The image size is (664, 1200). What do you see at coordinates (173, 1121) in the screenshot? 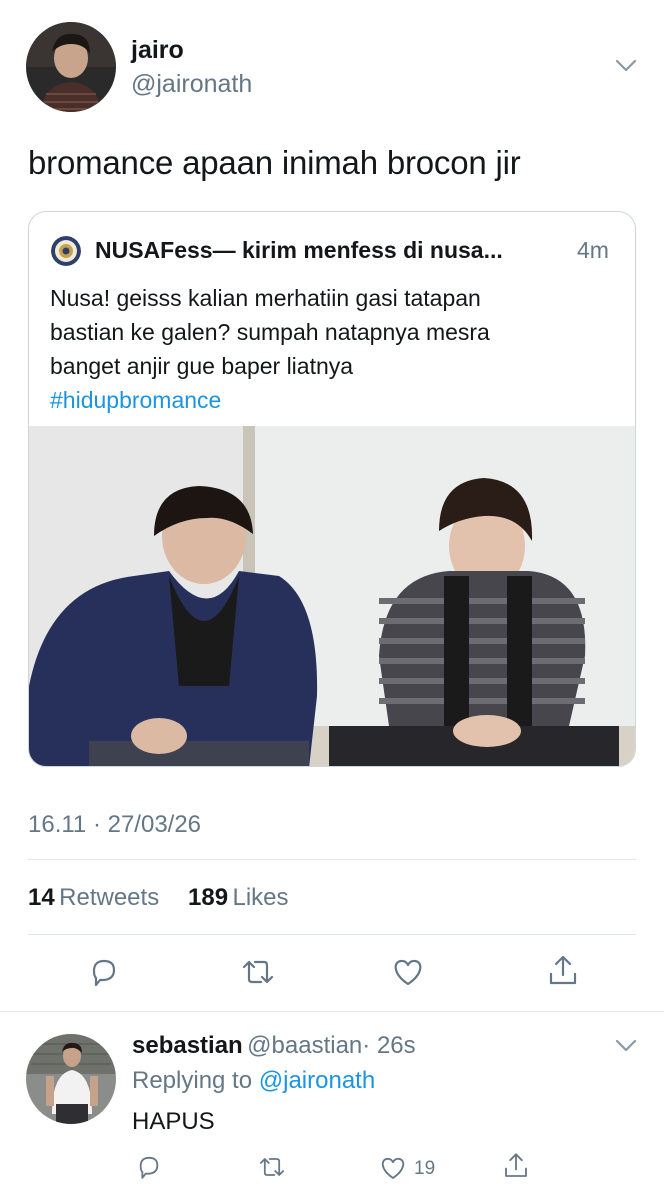
I see `reply-text: HAPUS` at bounding box center [173, 1121].